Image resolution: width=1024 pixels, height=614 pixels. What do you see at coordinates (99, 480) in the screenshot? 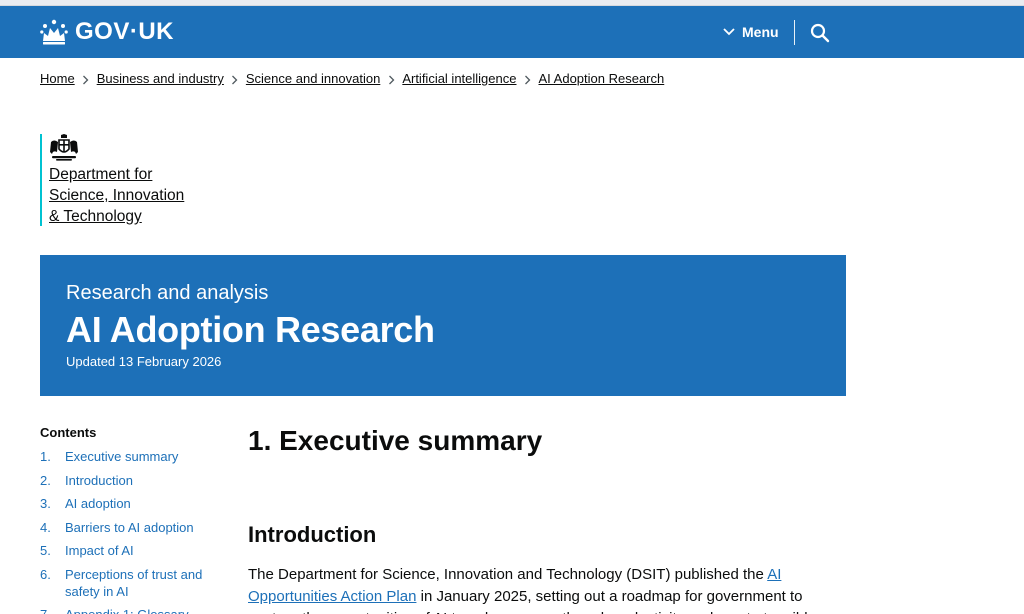
I see `toc-link-introduction: Introduction` at bounding box center [99, 480].